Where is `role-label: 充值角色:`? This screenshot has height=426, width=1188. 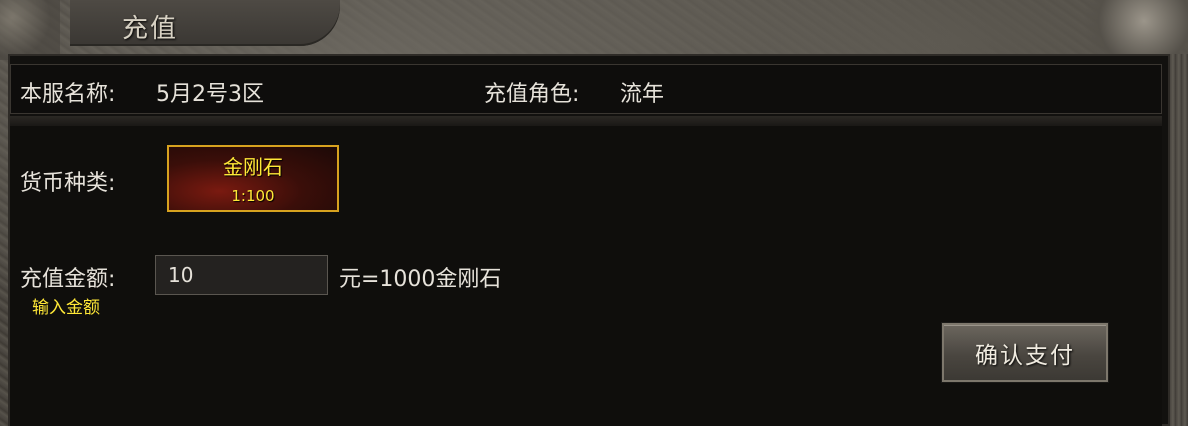
role-label: 充值角色: is located at coordinates (532, 94).